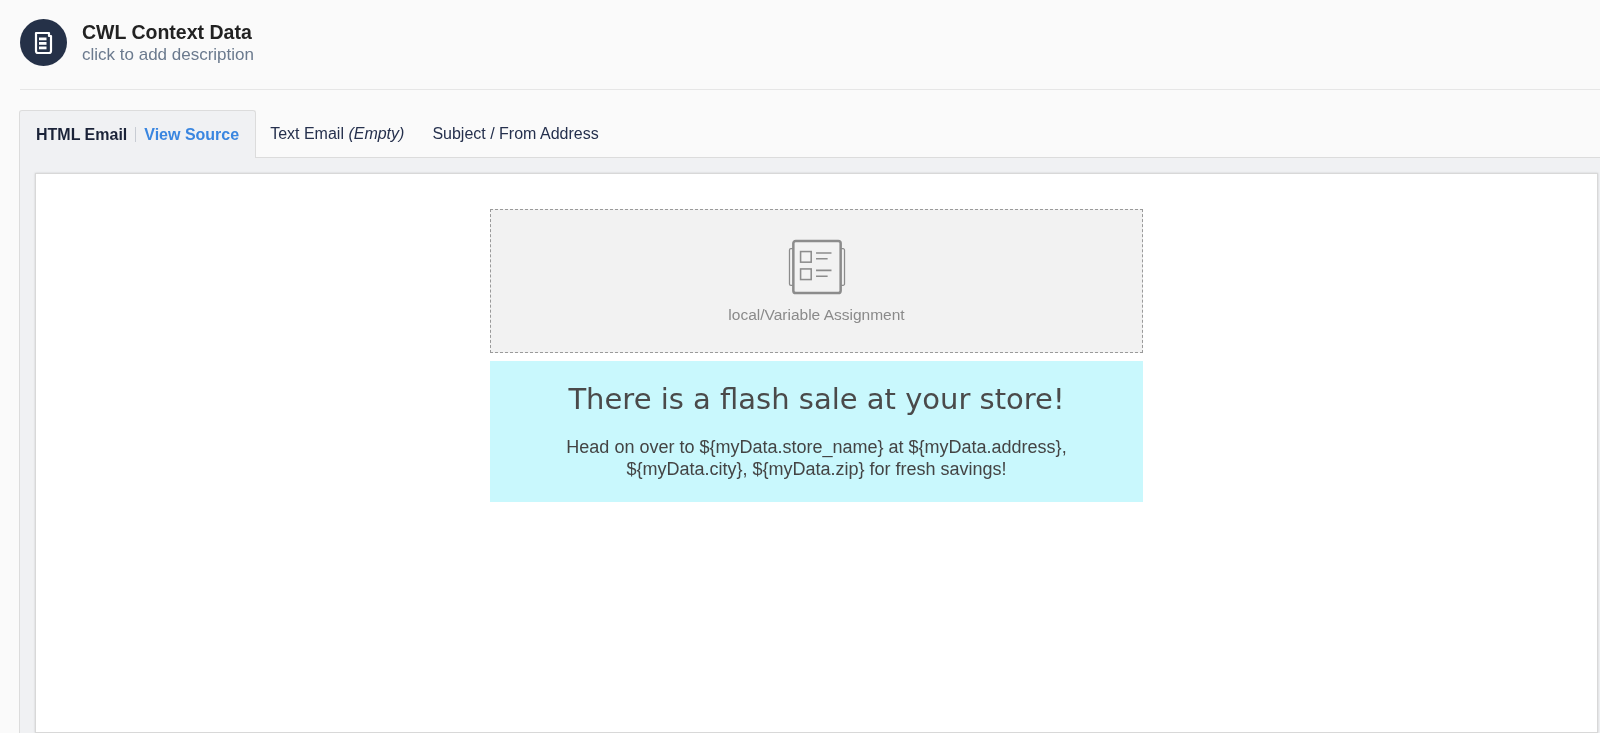  What do you see at coordinates (43, 42) in the screenshot?
I see `document-icon` at bounding box center [43, 42].